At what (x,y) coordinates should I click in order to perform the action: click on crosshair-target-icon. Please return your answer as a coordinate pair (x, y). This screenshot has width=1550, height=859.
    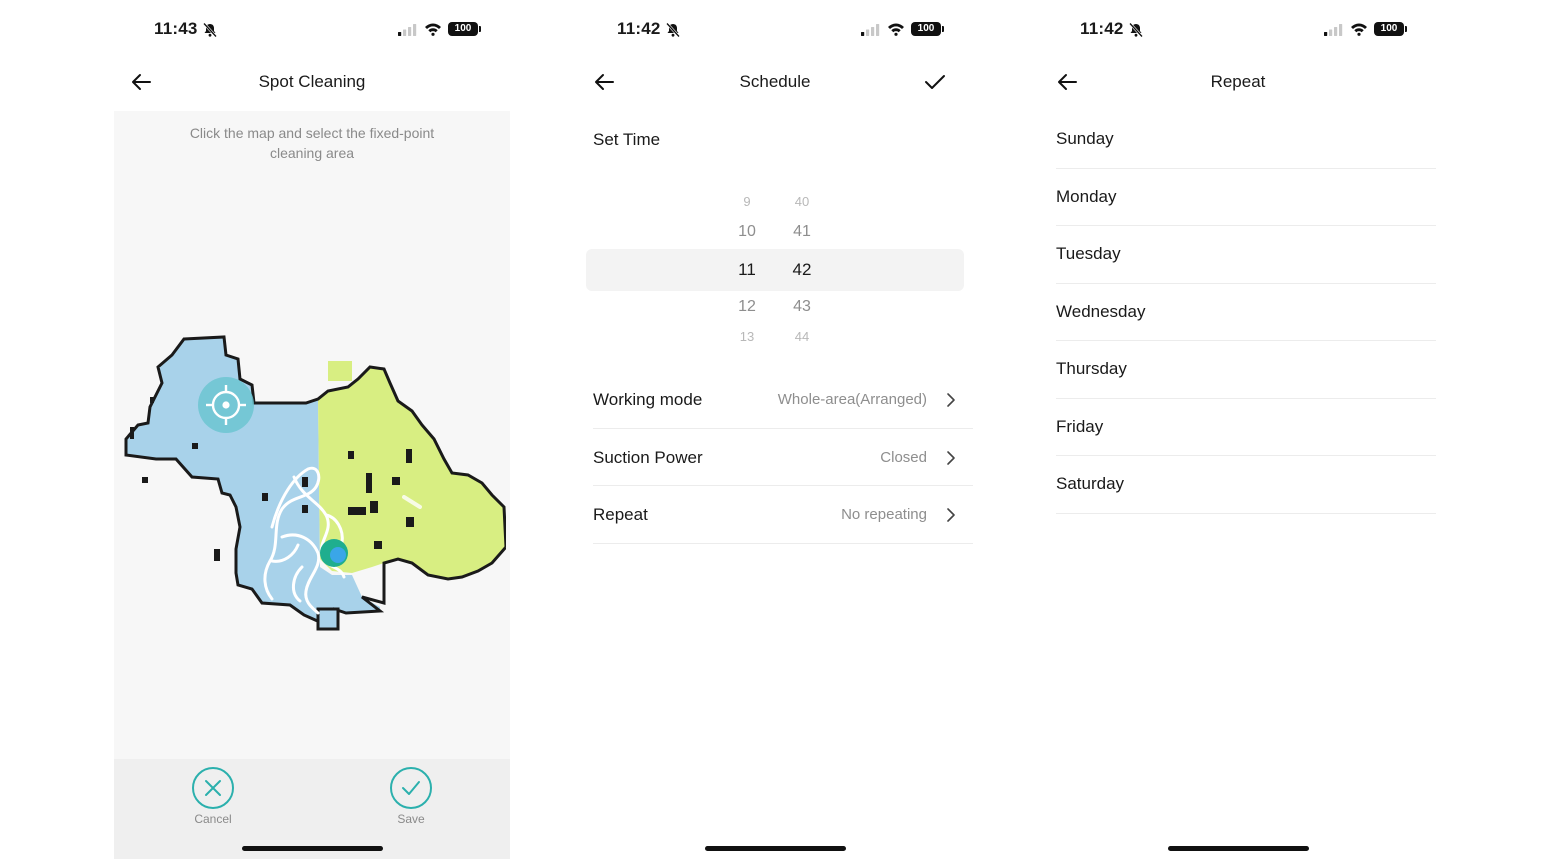
    Looking at the image, I should click on (226, 405).